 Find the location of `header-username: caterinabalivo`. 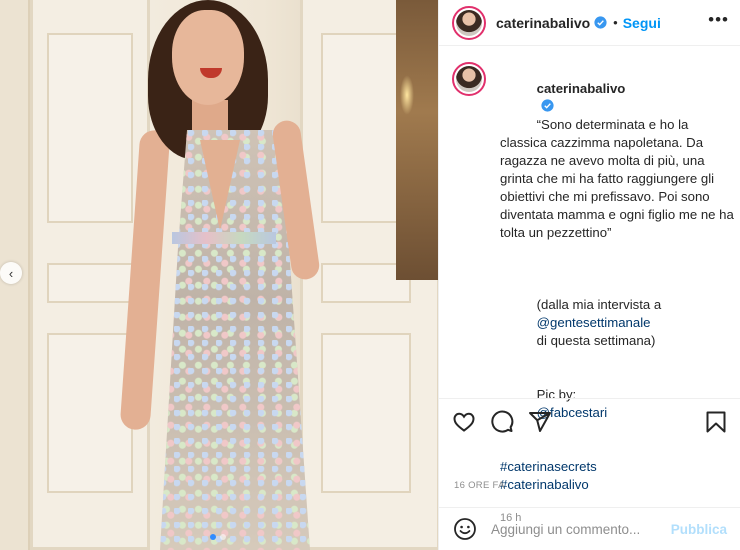

header-username: caterinabalivo is located at coordinates (543, 23).